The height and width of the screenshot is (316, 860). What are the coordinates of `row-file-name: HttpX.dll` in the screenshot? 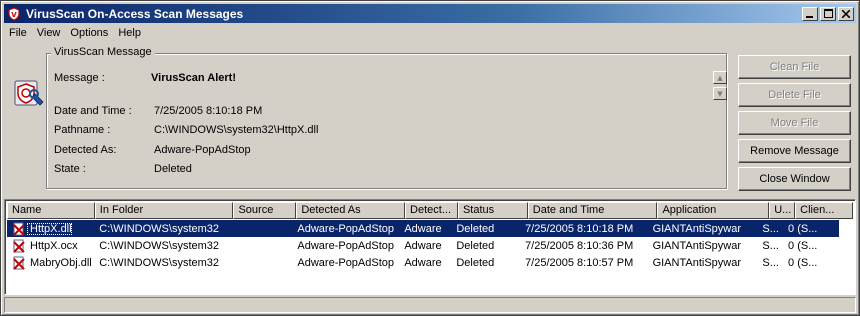 It's located at (49, 228).